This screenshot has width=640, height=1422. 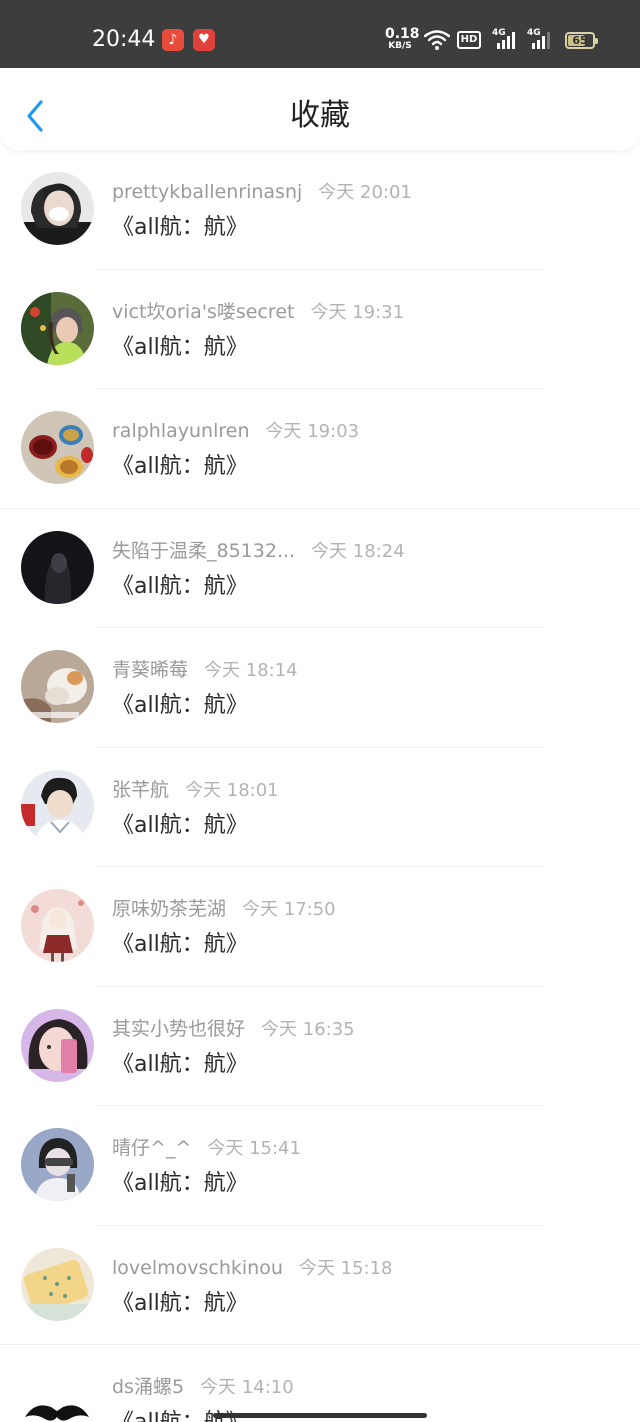 I want to click on signal-icon-2: 4G, so click(x=540, y=41).